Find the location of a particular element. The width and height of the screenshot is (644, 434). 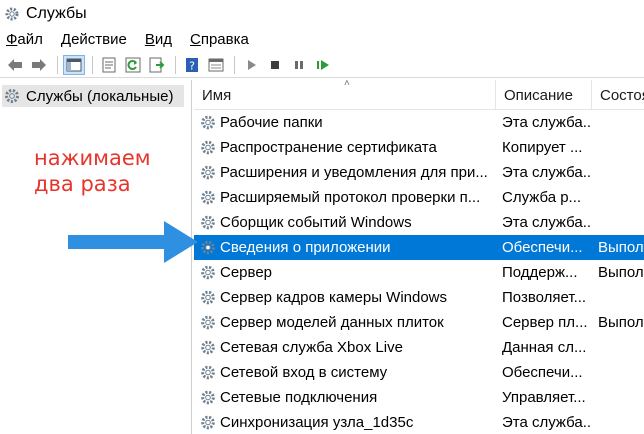

pause-service-button is located at coordinates (299, 65).